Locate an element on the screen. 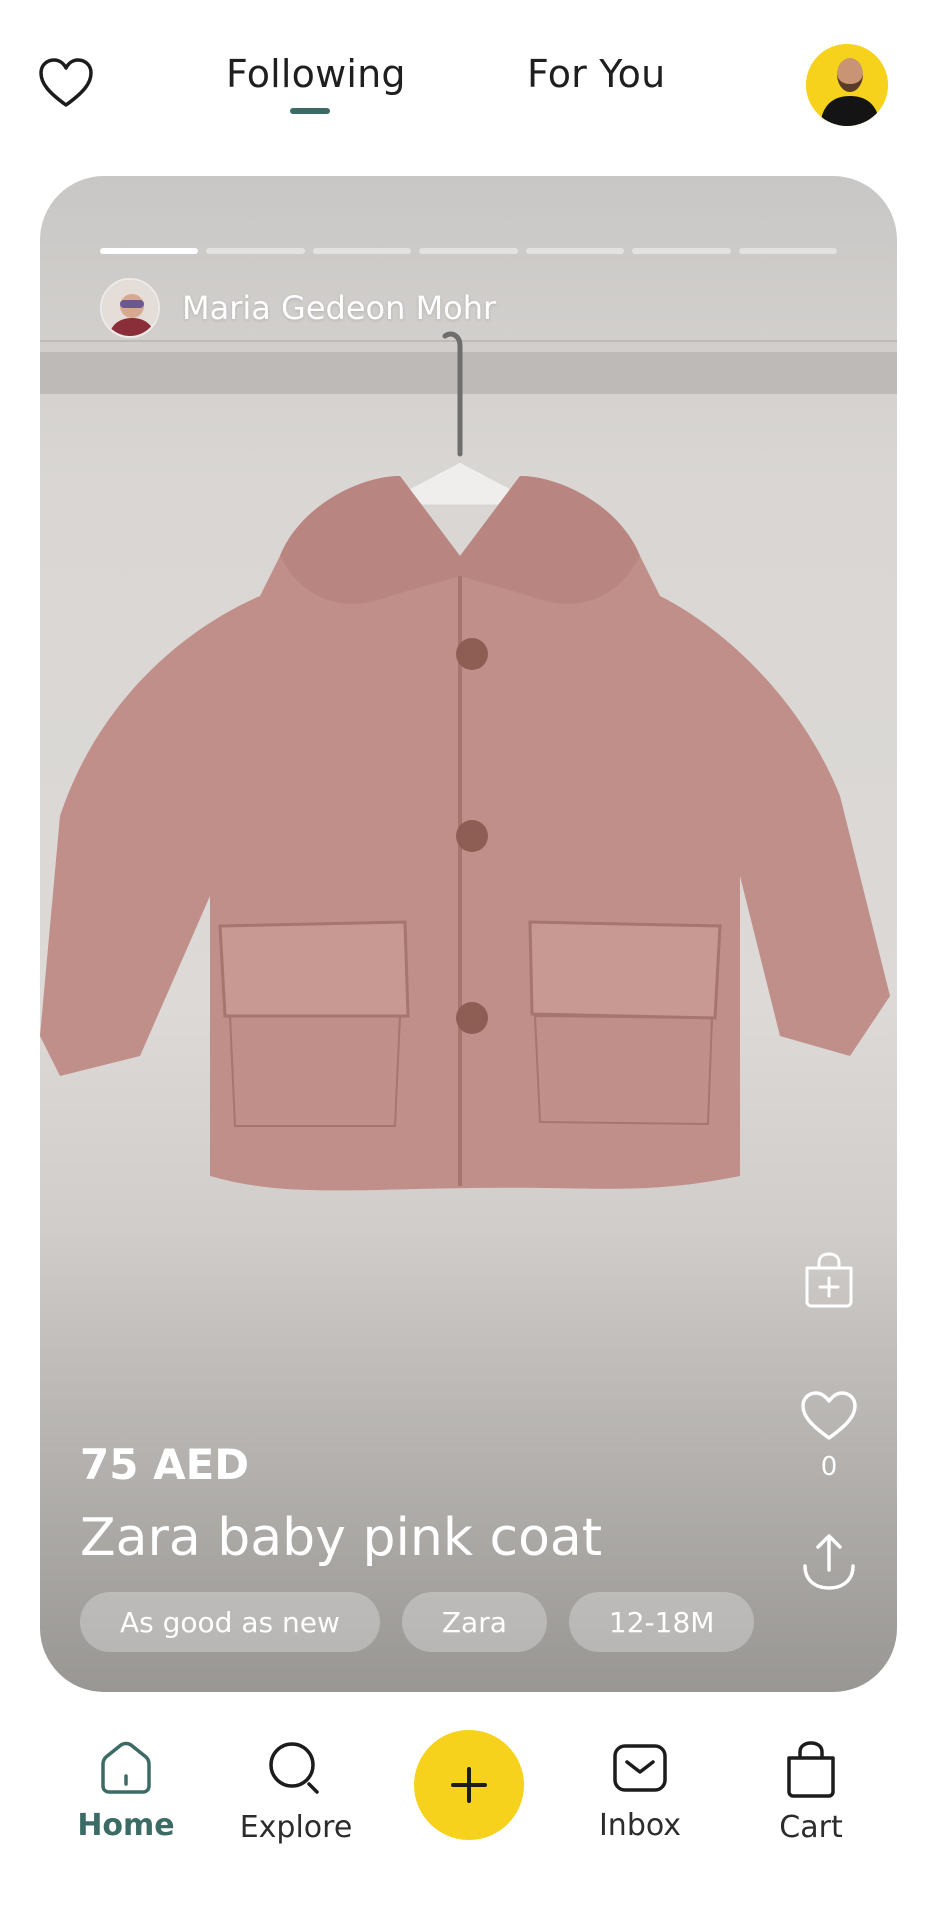 The image size is (938, 1920). add-listing-button is located at coordinates (469, 1785).